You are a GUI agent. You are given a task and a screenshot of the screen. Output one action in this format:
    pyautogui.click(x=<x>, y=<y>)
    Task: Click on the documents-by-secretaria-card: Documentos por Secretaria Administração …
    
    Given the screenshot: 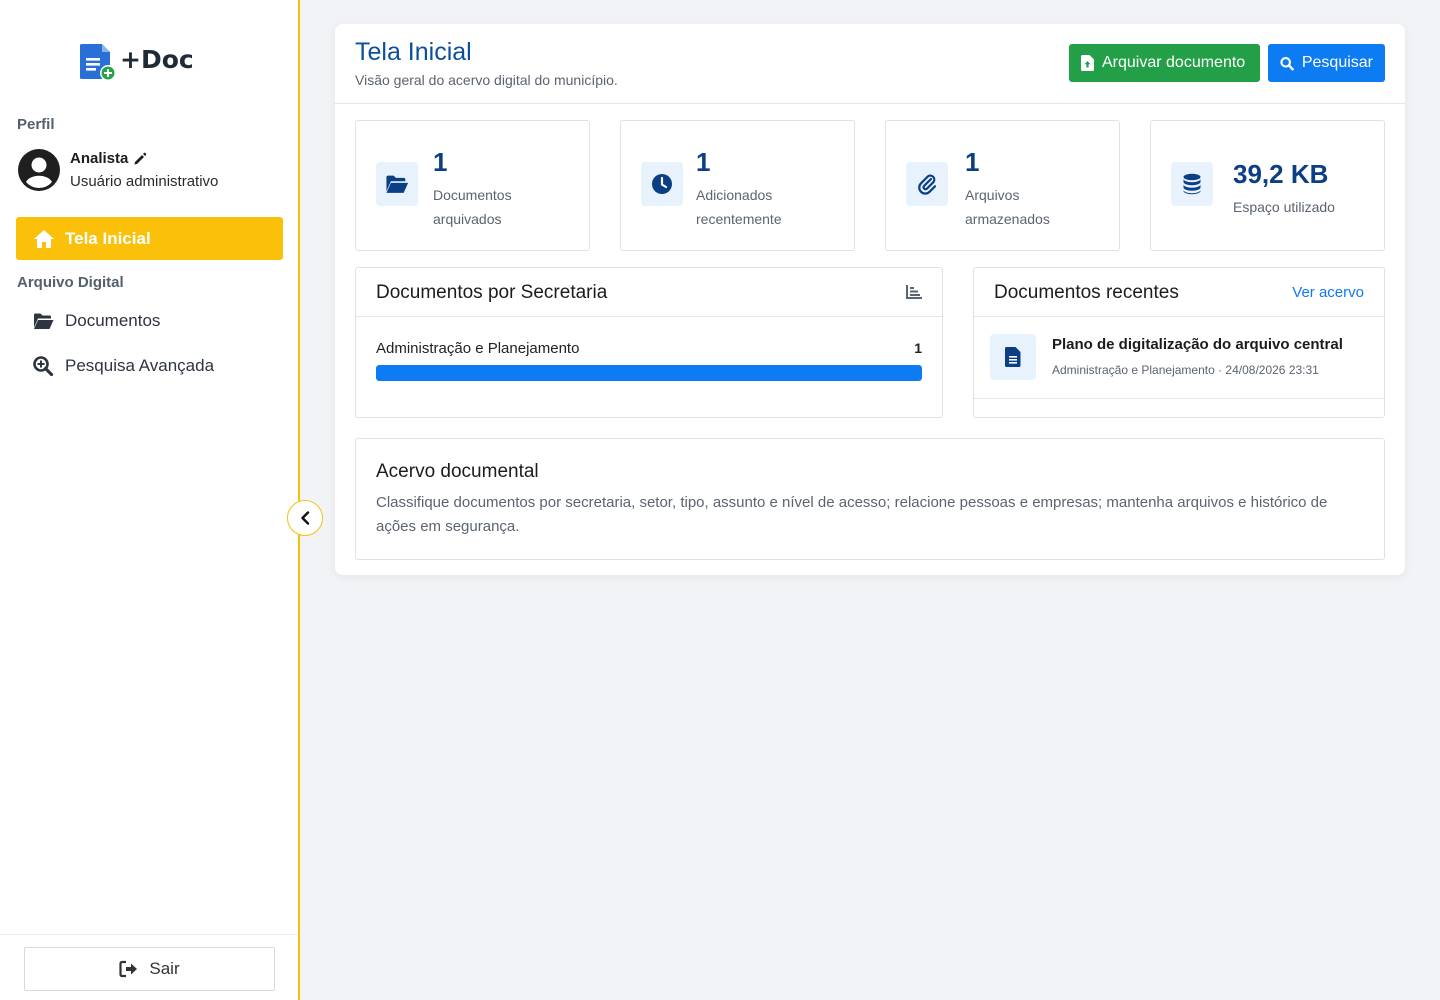 What is the action you would take?
    pyautogui.click(x=649, y=342)
    